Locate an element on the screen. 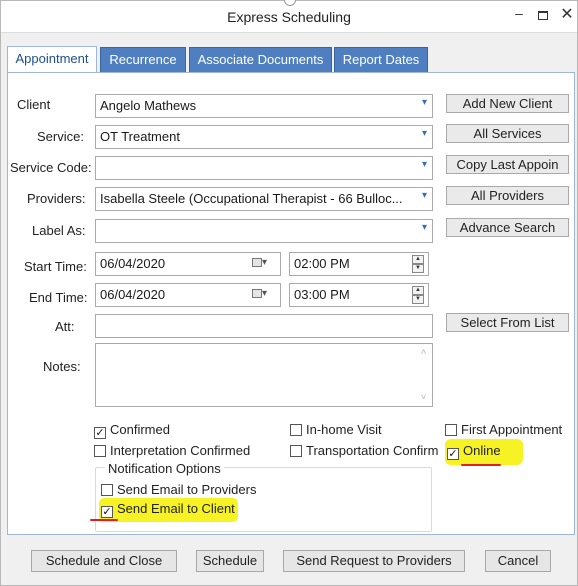 This screenshot has height=586, width=578. title-bar: Express Scheduling – ✕ is located at coordinates (289, 16).